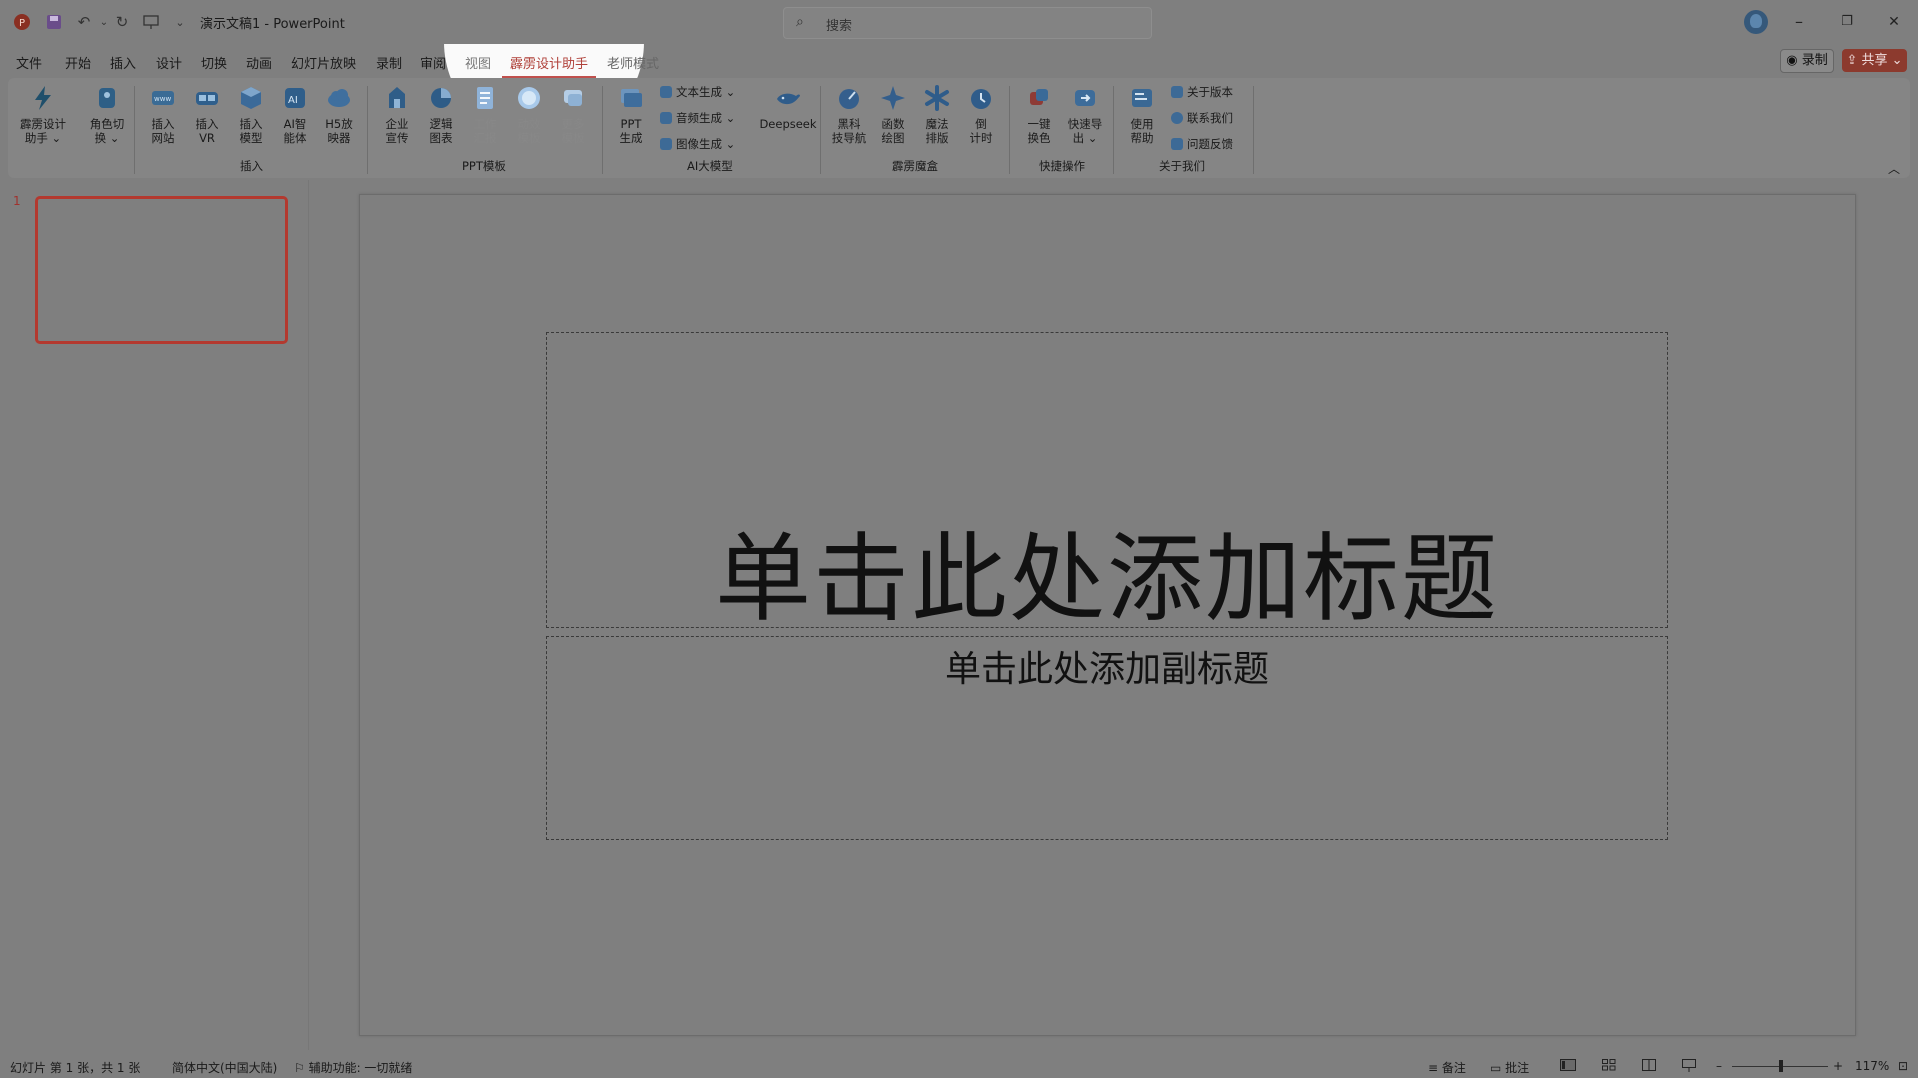 This screenshot has height=1078, width=1918. What do you see at coordinates (549, 65) in the screenshot?
I see `tab-design-assistant: 霹雳设计助手` at bounding box center [549, 65].